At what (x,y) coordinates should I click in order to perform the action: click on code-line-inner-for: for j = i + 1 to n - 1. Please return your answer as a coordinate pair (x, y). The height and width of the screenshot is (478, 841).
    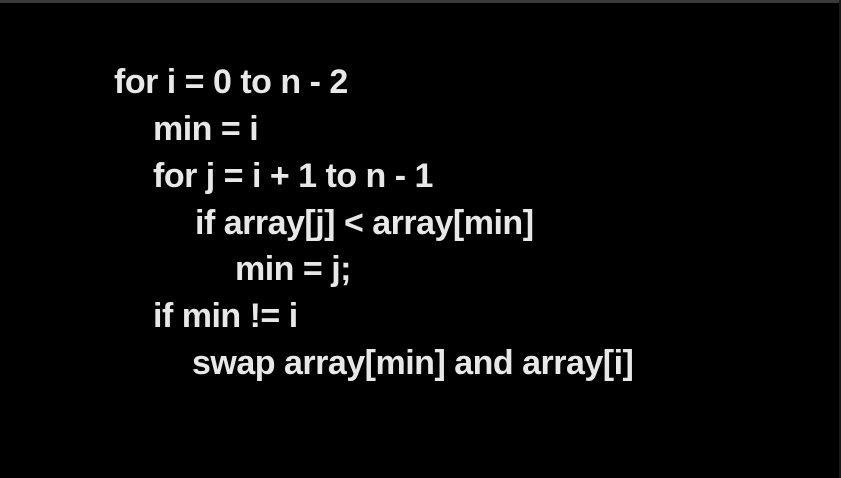
    Looking at the image, I should click on (293, 176).